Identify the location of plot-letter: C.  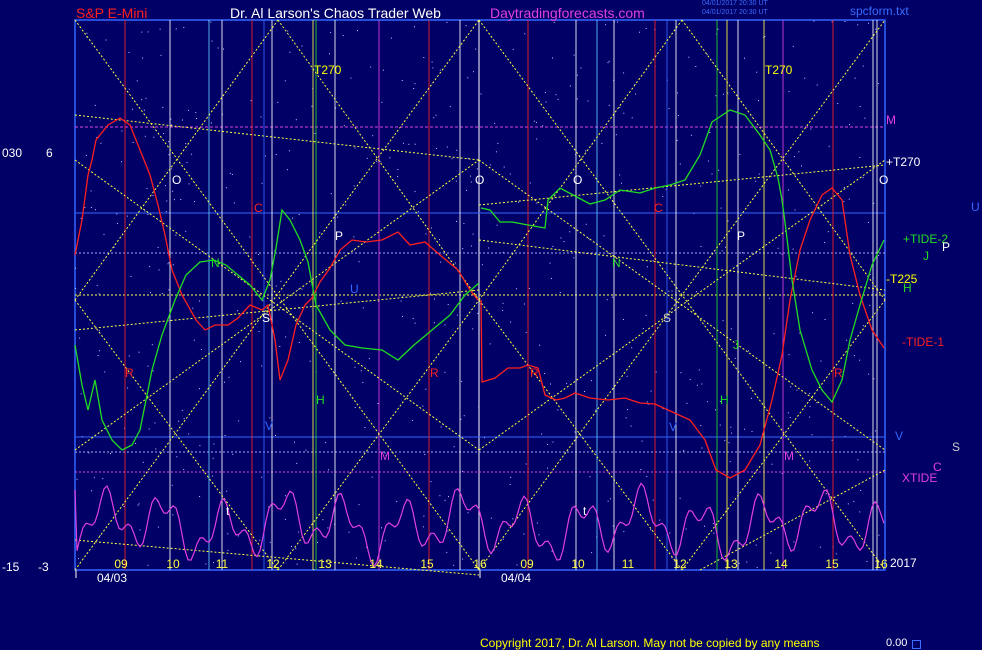
(658, 208).